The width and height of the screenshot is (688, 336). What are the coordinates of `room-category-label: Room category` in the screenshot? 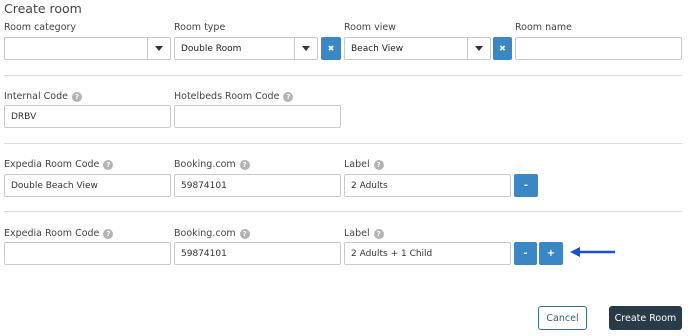 It's located at (40, 27).